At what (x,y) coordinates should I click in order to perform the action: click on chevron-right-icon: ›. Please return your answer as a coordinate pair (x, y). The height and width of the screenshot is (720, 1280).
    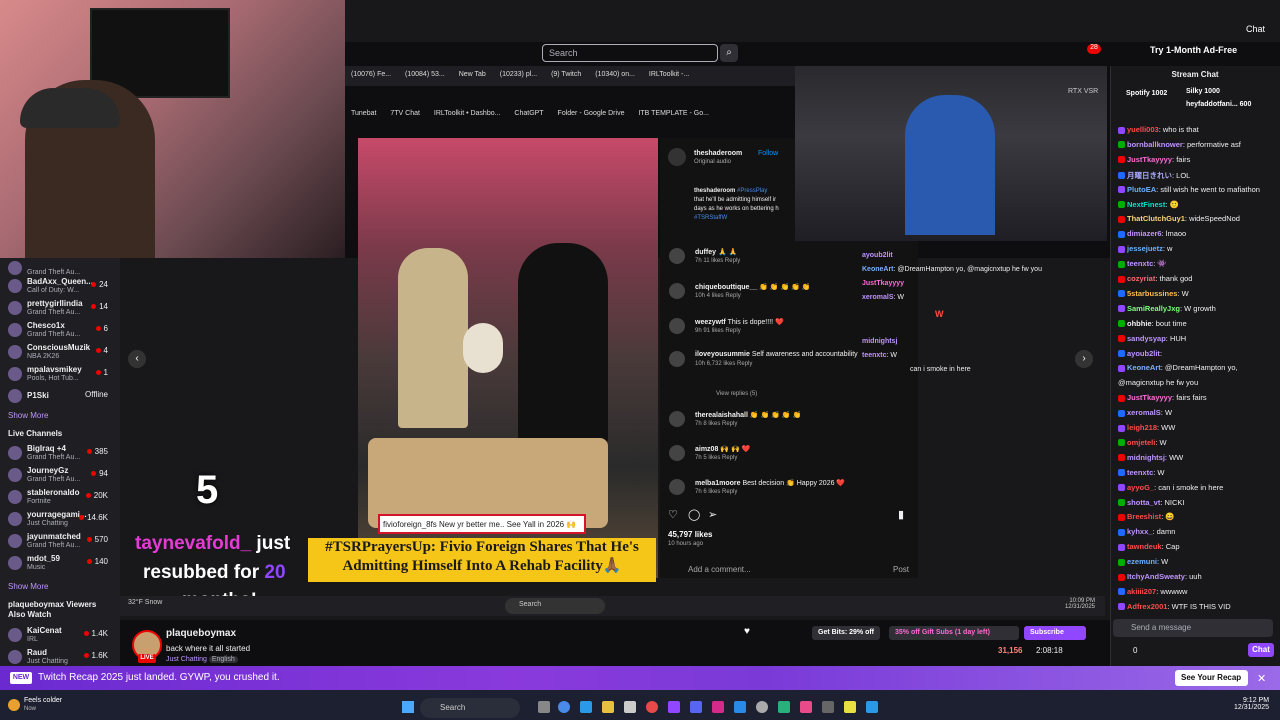
    Looking at the image, I should click on (1084, 359).